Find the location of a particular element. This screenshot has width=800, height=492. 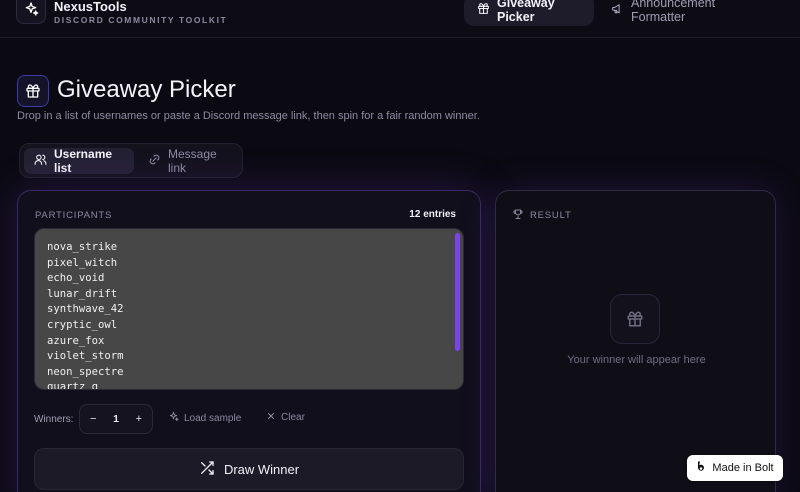

input-mode-tabs: Username list Message link is located at coordinates (131, 160).